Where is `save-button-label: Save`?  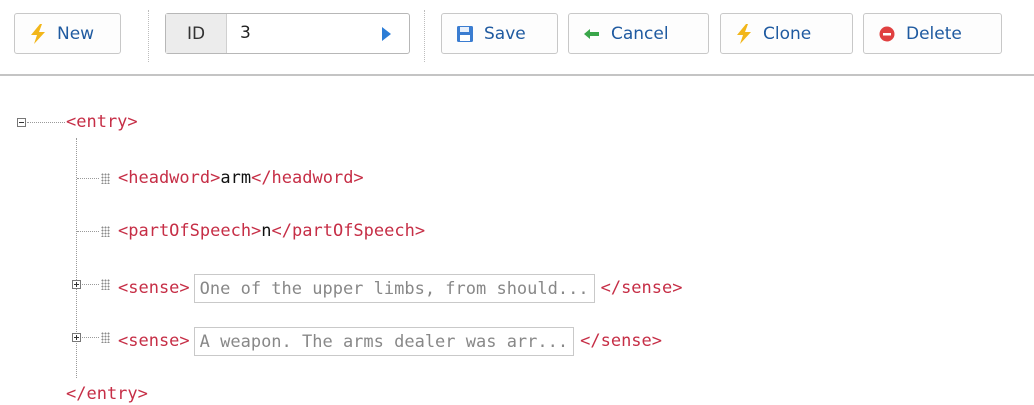 save-button-label: Save is located at coordinates (505, 33).